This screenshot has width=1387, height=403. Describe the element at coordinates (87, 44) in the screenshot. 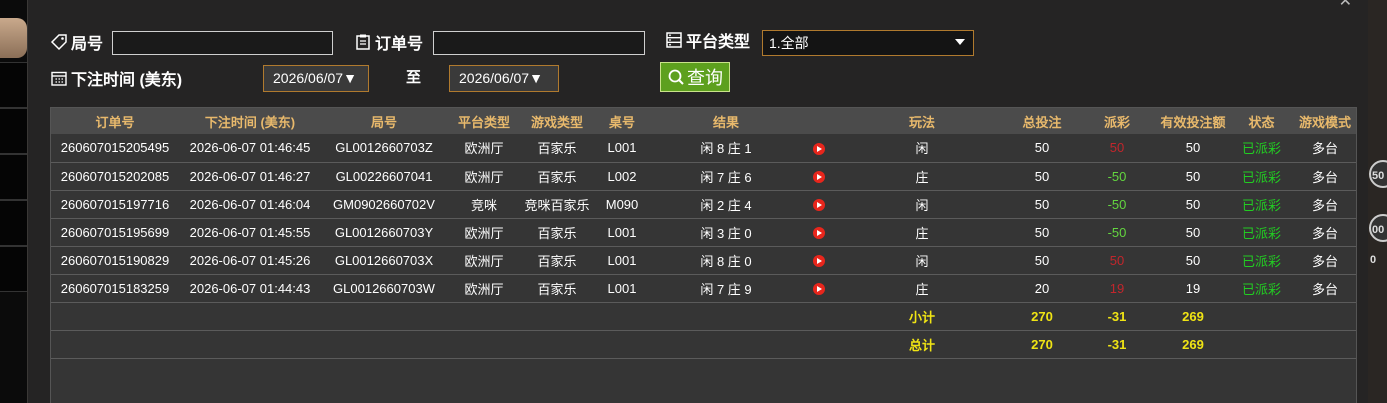

I see `round-label-text: 局号` at that location.